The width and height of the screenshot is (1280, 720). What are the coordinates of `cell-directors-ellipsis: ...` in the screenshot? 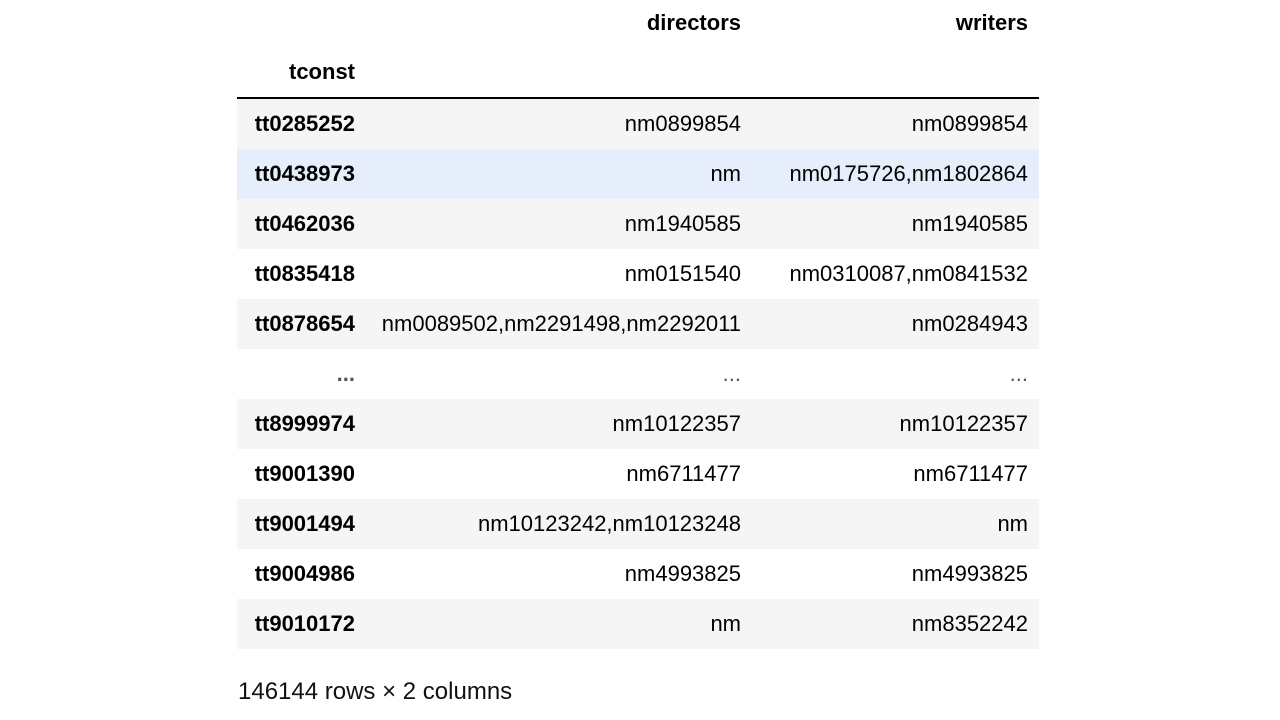 It's located at (731, 373).